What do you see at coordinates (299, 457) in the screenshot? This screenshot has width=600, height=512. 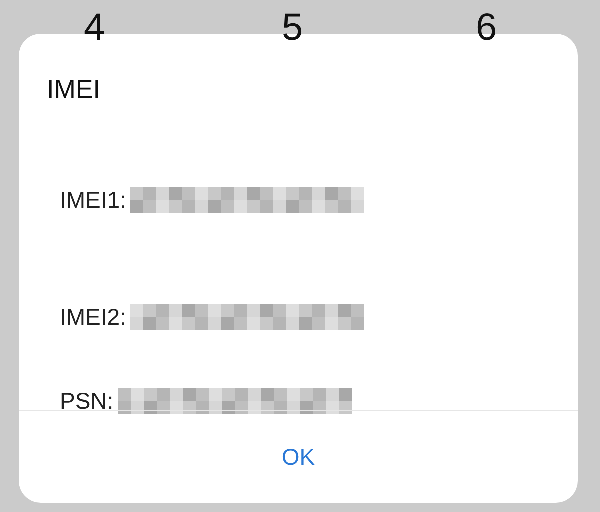 I see `ok-button: OK` at bounding box center [299, 457].